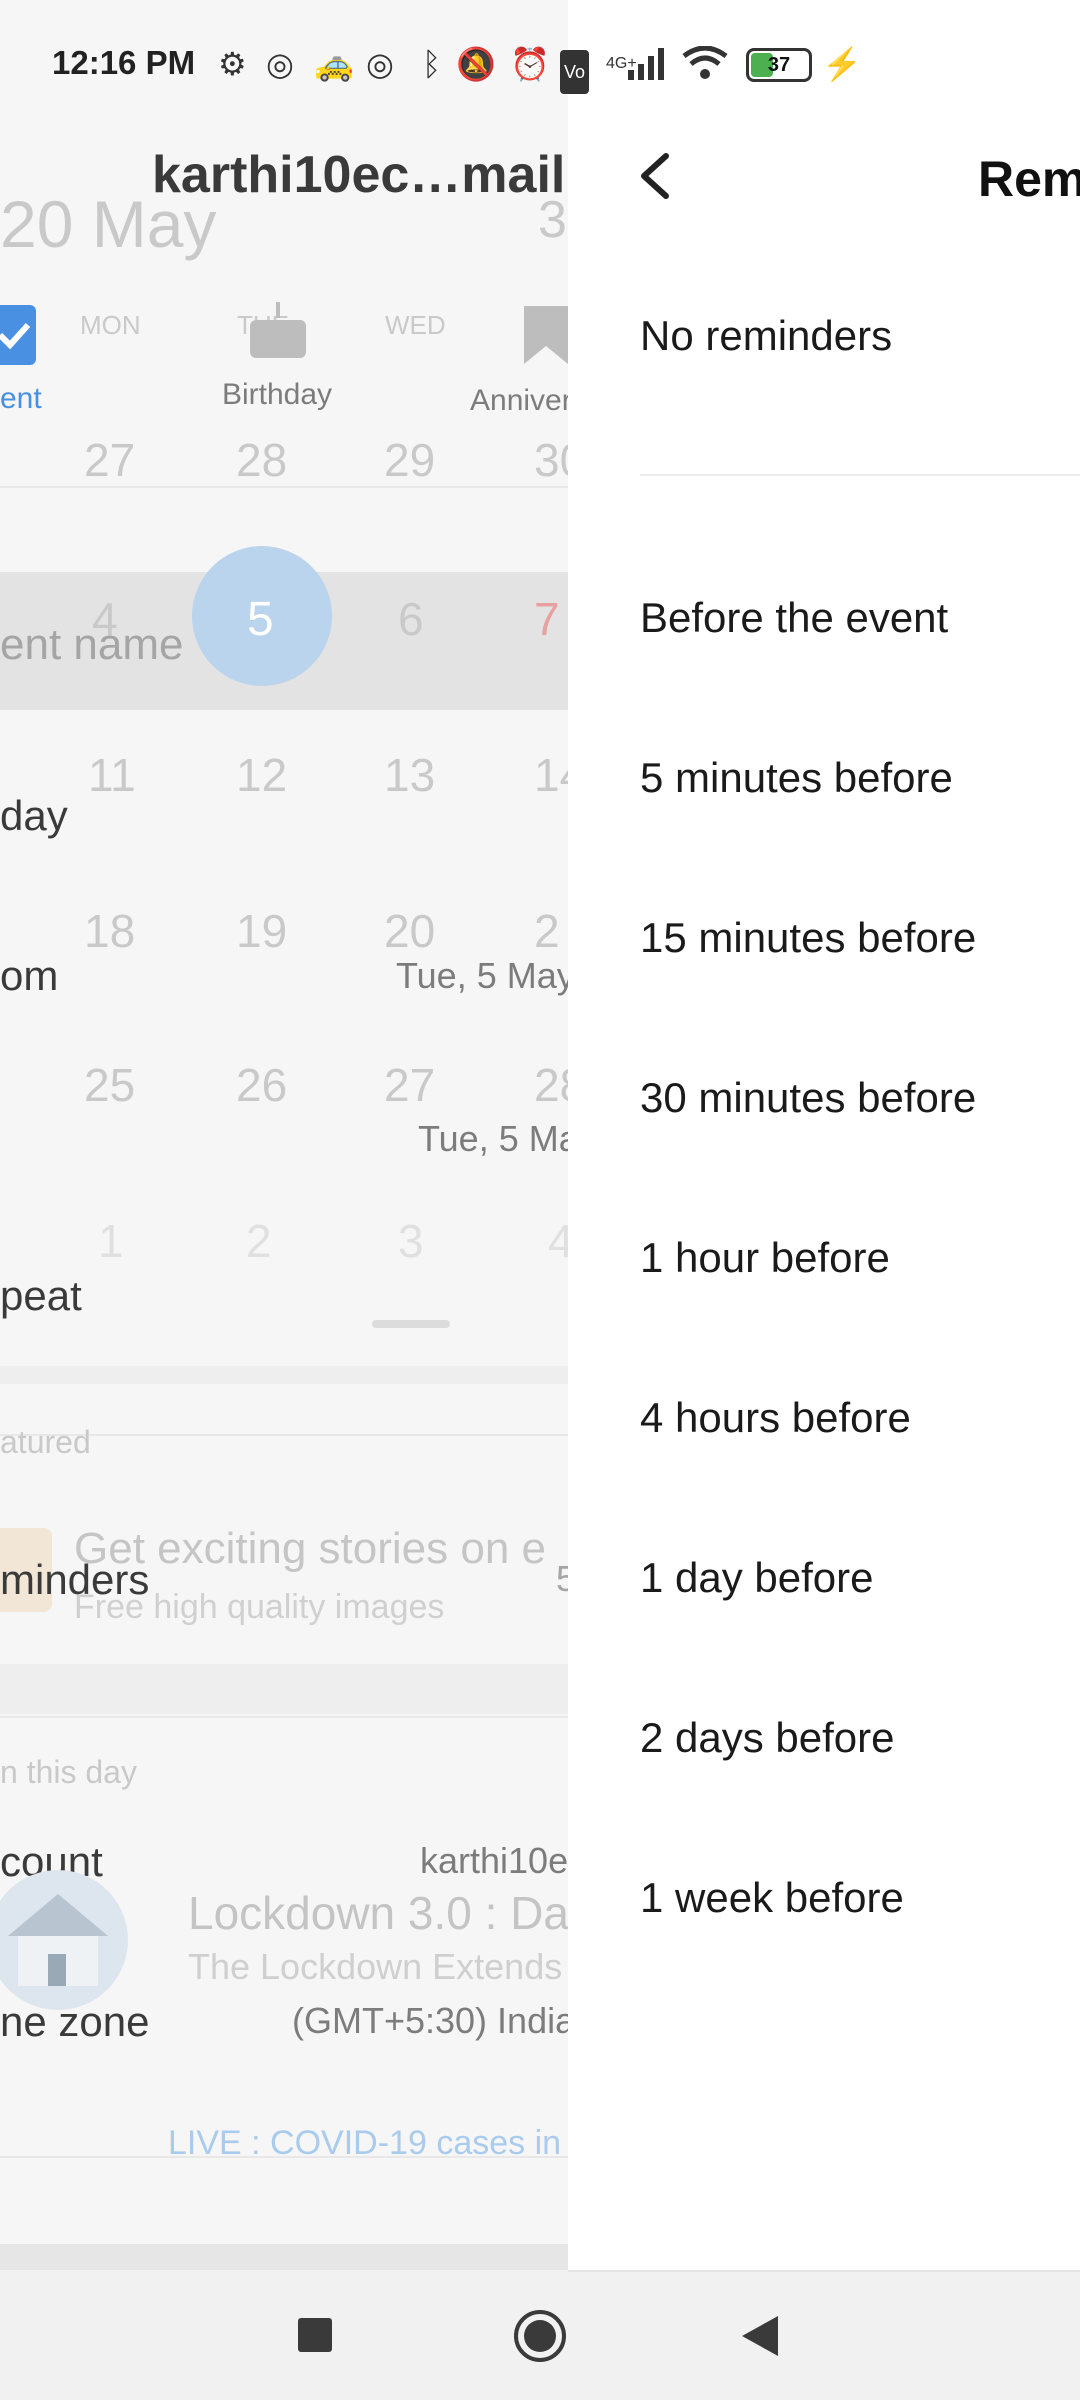  I want to click on option-before-event: Before the event, so click(794, 618).